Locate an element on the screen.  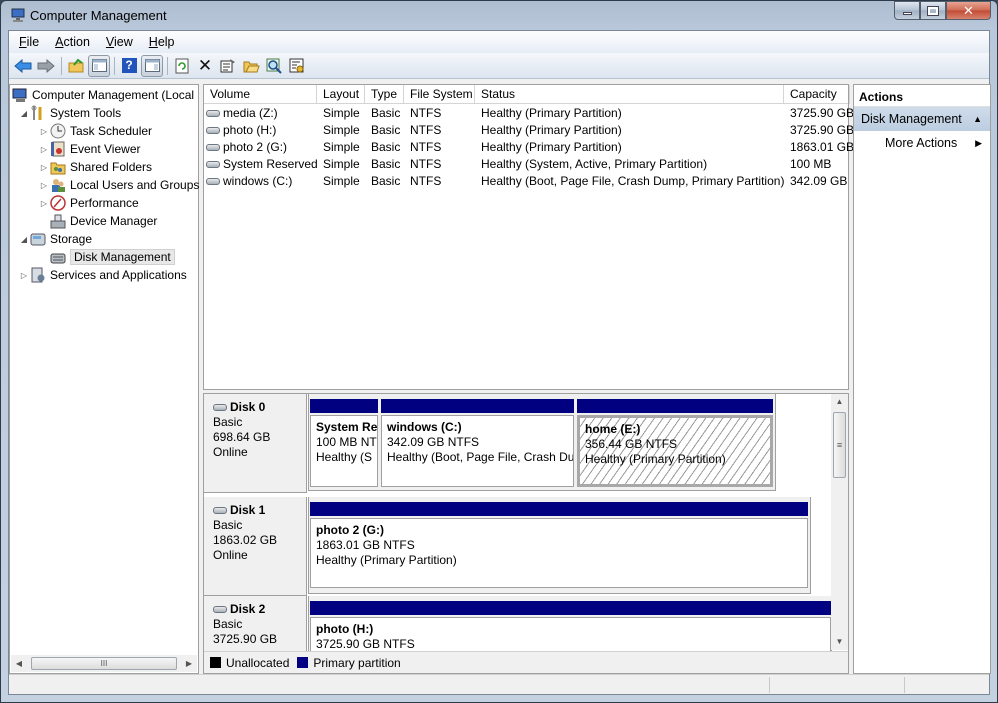
tree-item-performance: ▷ Performance is located at coordinates (88, 203).